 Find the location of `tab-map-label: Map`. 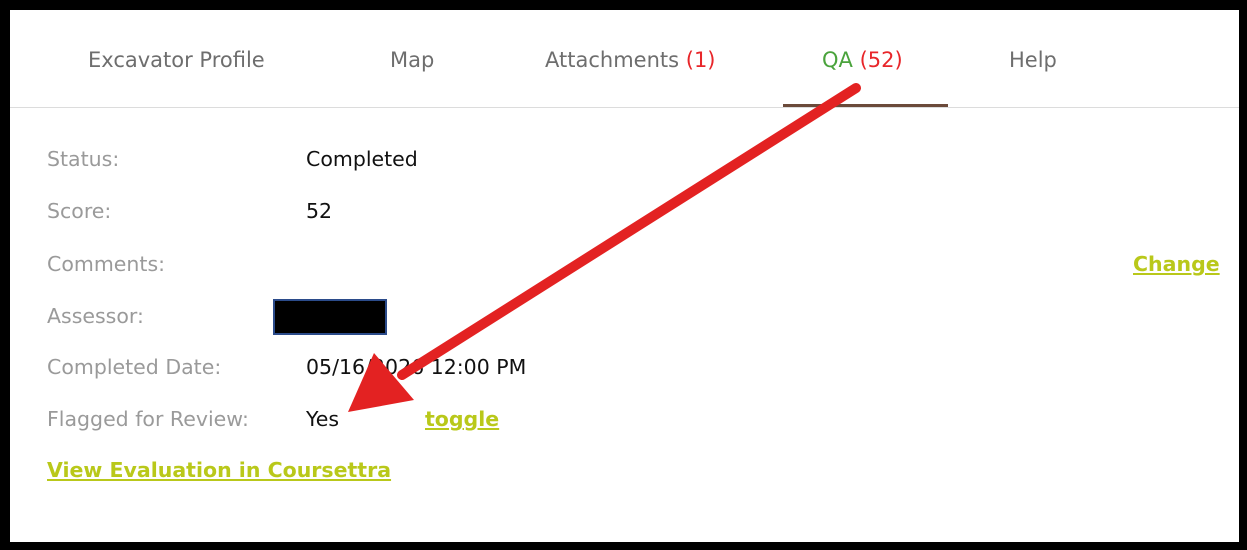

tab-map-label: Map is located at coordinates (412, 60).